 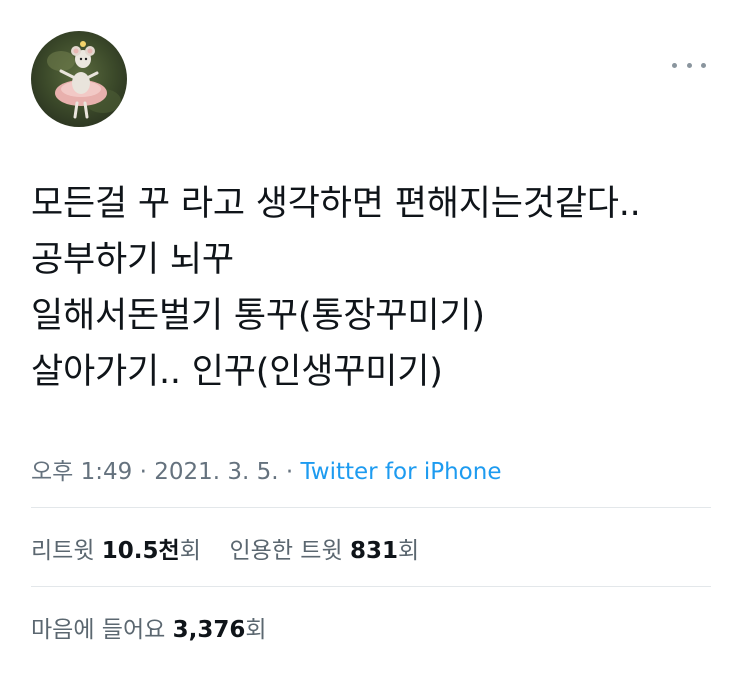 I want to click on avatar, so click(x=79, y=79).